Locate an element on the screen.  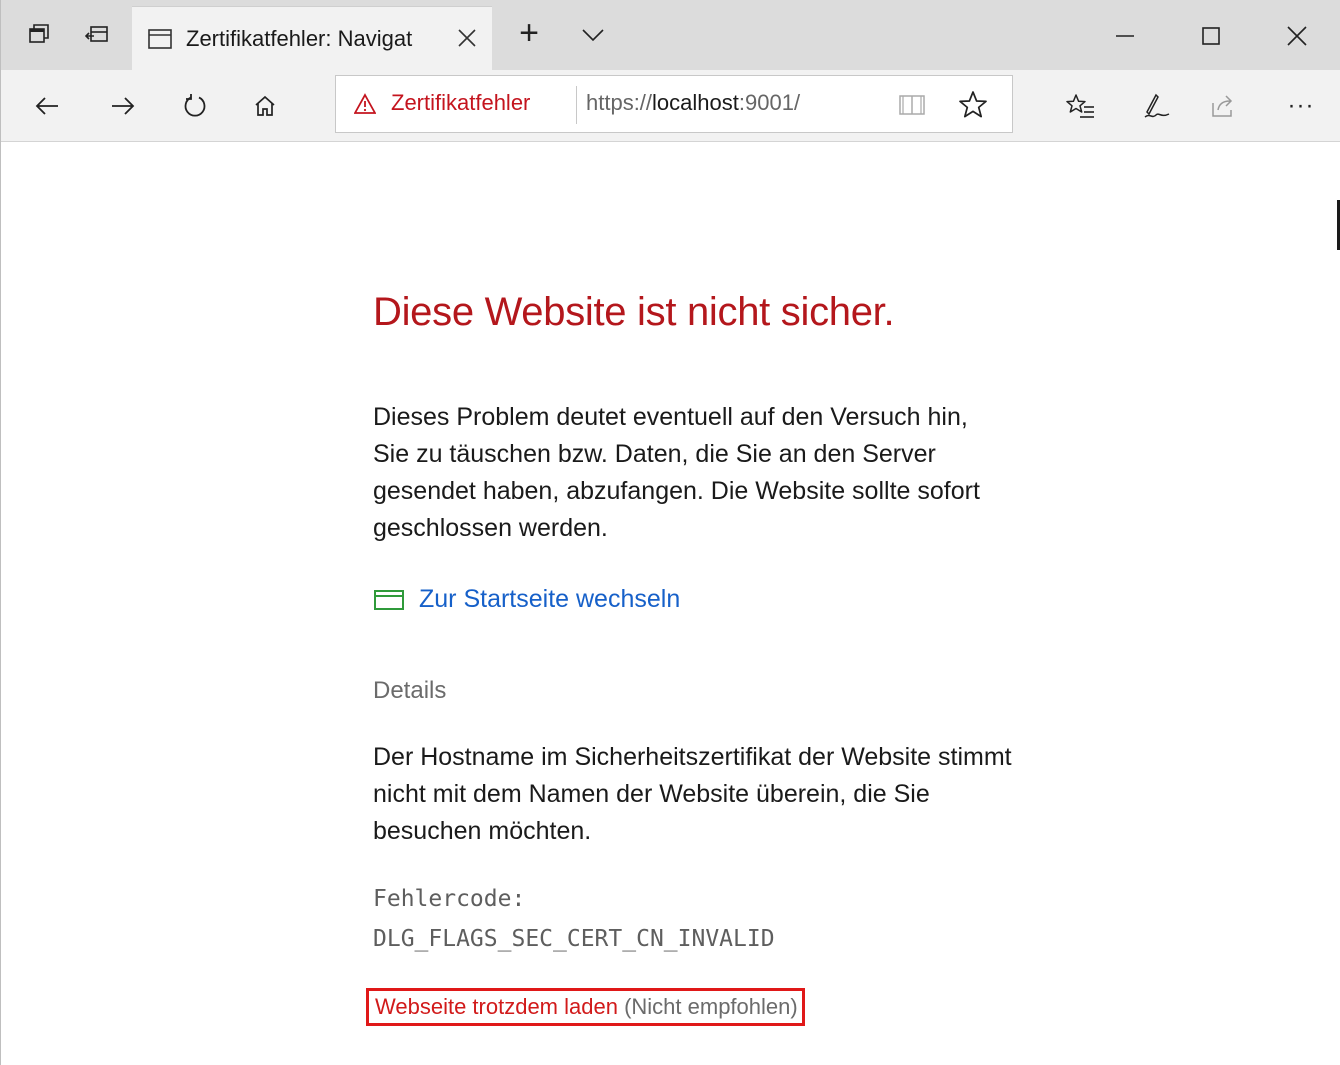
tab-page-icon is located at coordinates (160, 38).